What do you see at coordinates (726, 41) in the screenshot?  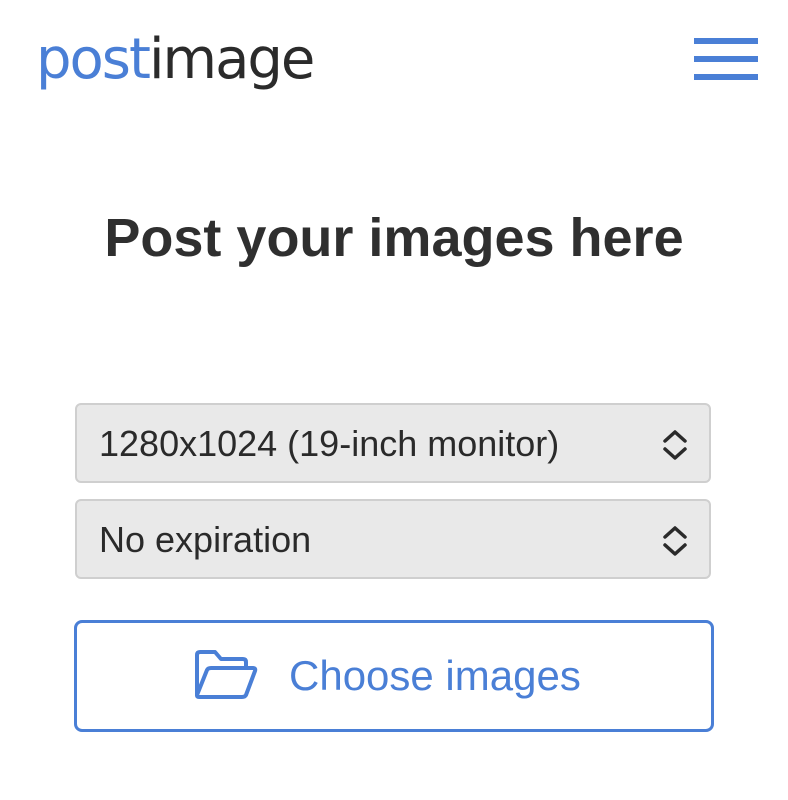 I see `hamburger-bar-top` at bounding box center [726, 41].